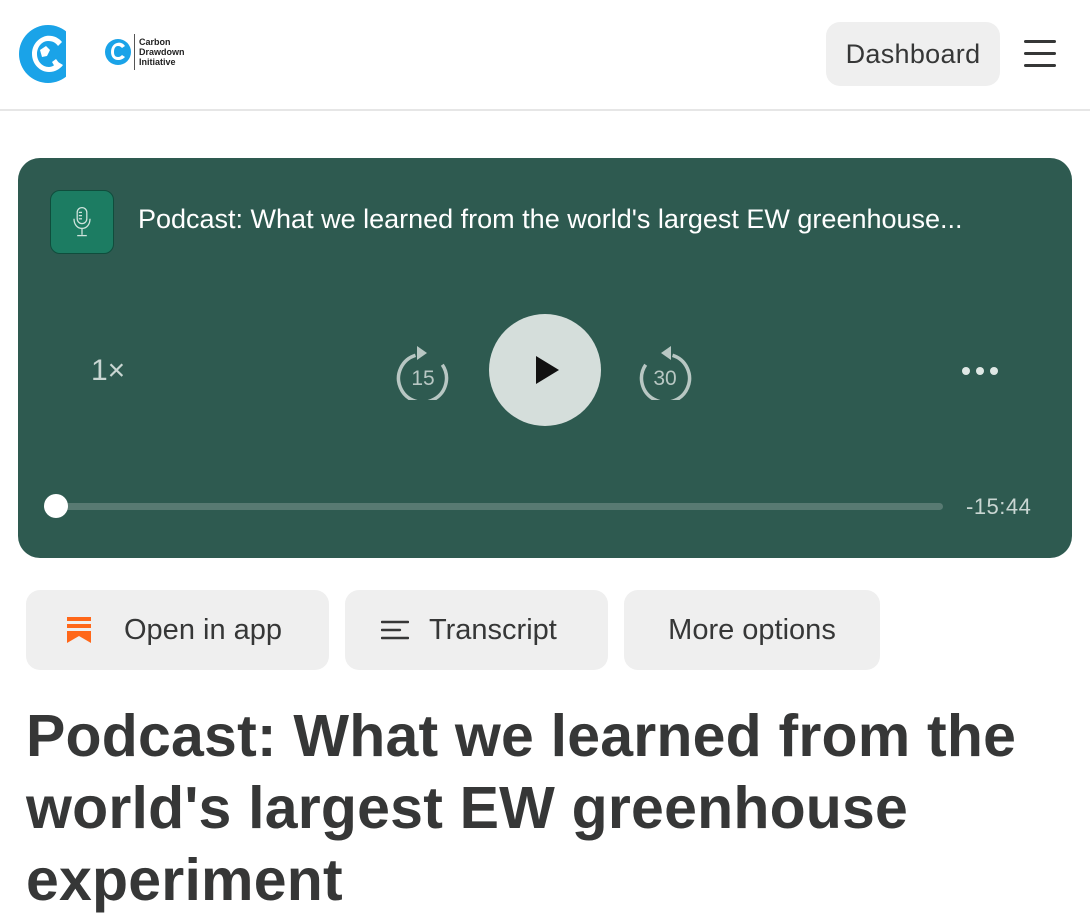  I want to click on more-options-button: More options, so click(752, 630).